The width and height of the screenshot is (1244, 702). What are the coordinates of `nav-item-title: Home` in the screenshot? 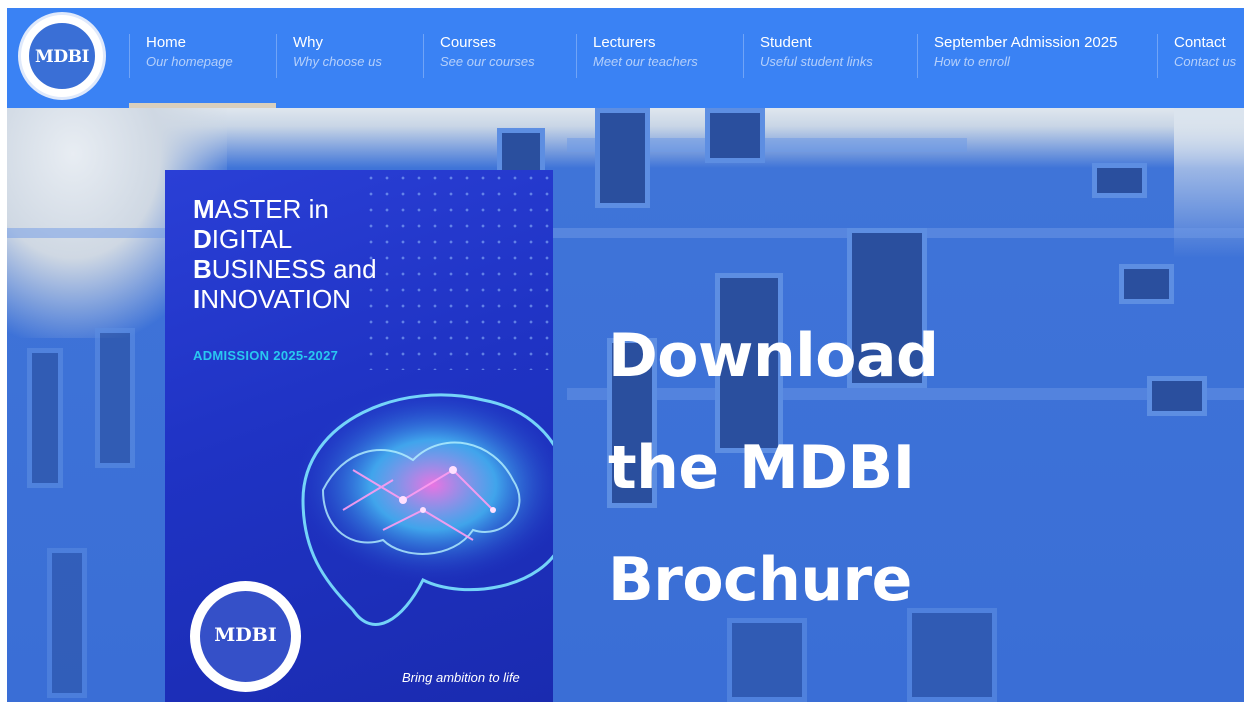 It's located at (166, 42).